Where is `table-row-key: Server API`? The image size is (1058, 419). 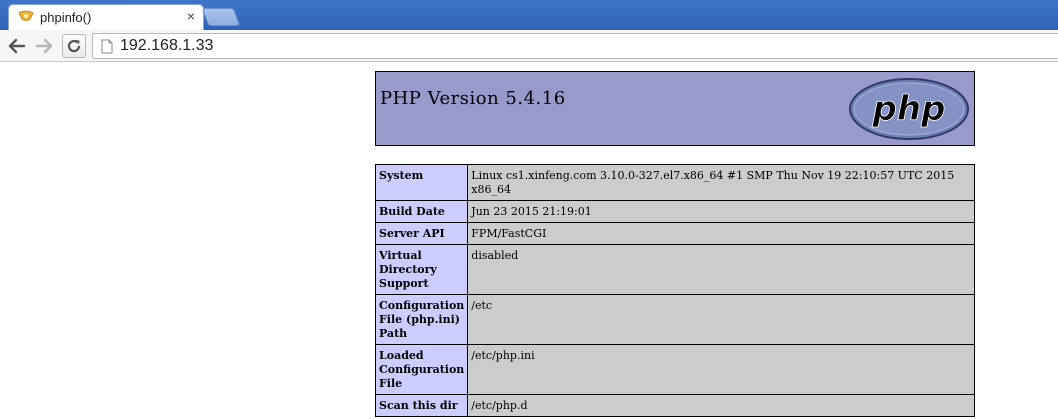 table-row-key: Server API is located at coordinates (421, 233).